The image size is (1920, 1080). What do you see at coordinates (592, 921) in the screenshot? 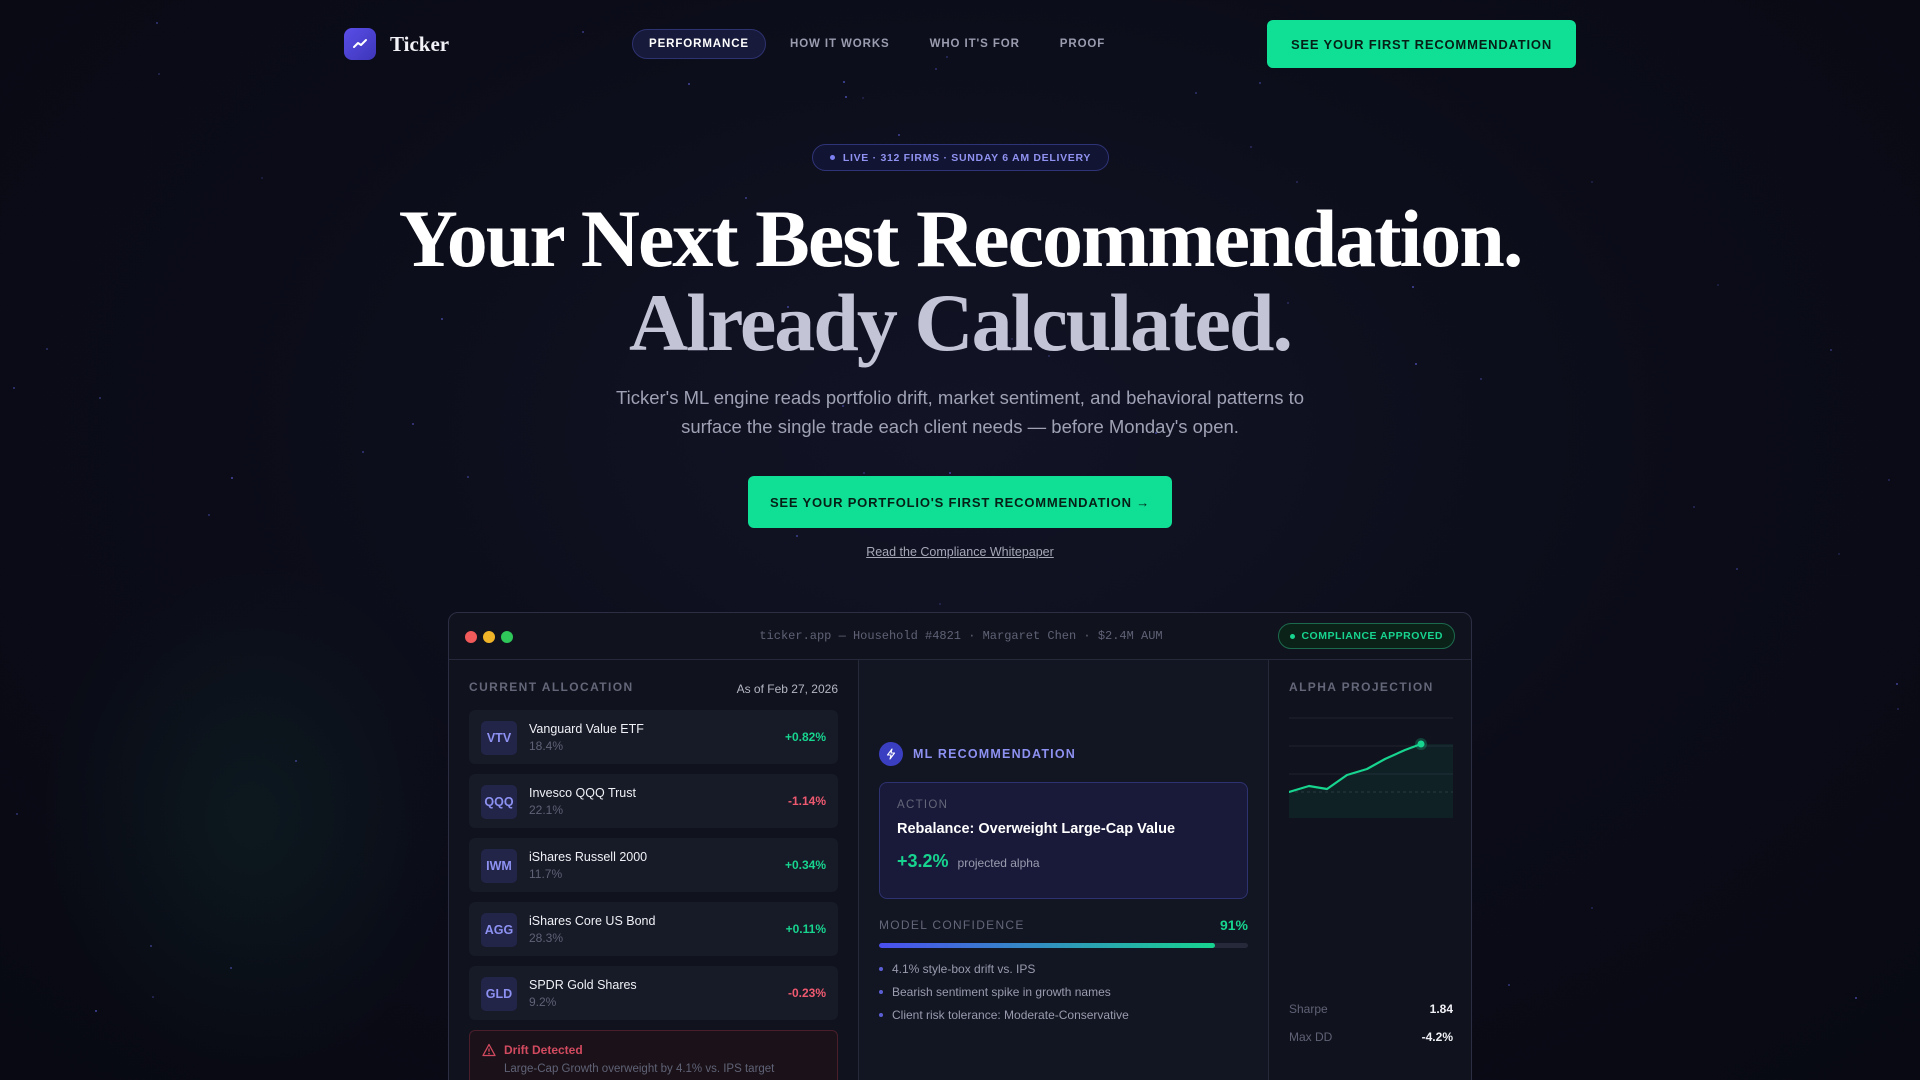
I see `holding-name: iShares Core US Bond` at bounding box center [592, 921].